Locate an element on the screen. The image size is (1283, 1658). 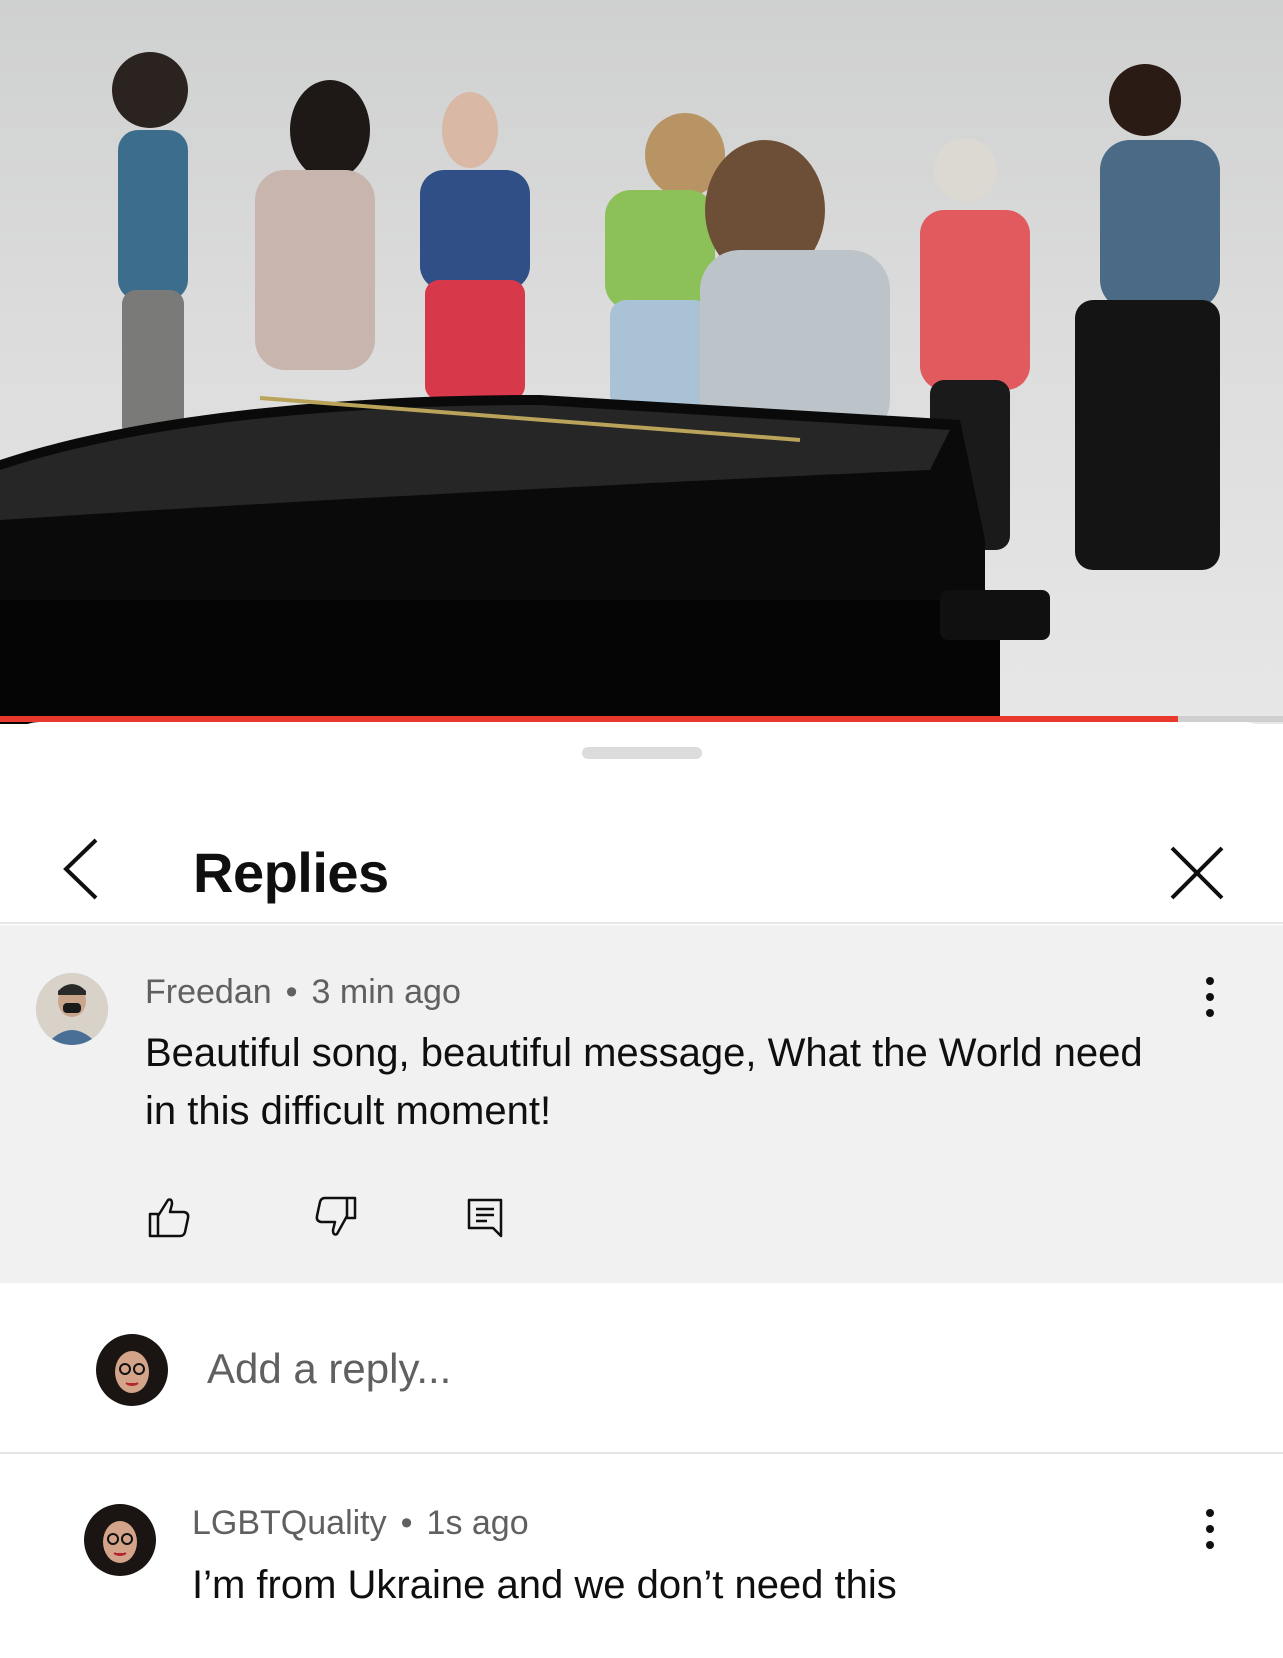
reply-input is located at coordinates (705, 1369).